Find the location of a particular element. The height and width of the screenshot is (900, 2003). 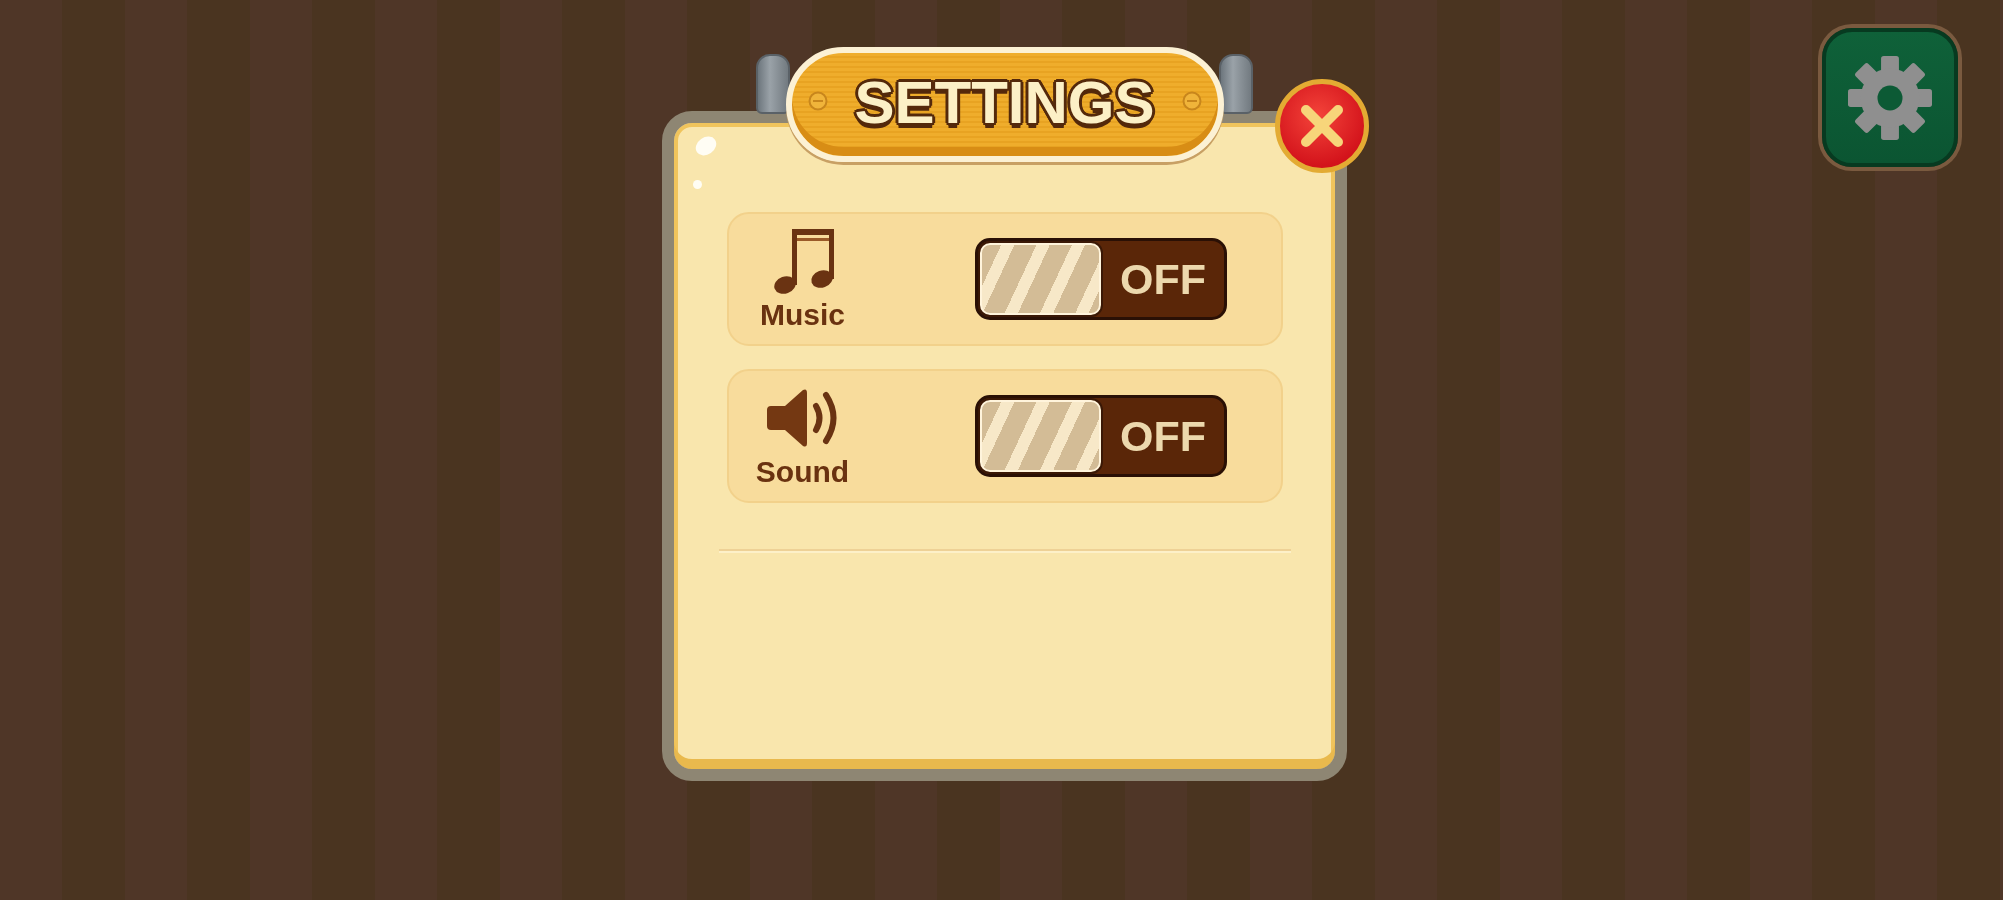

close-icon is located at coordinates (1322, 126).